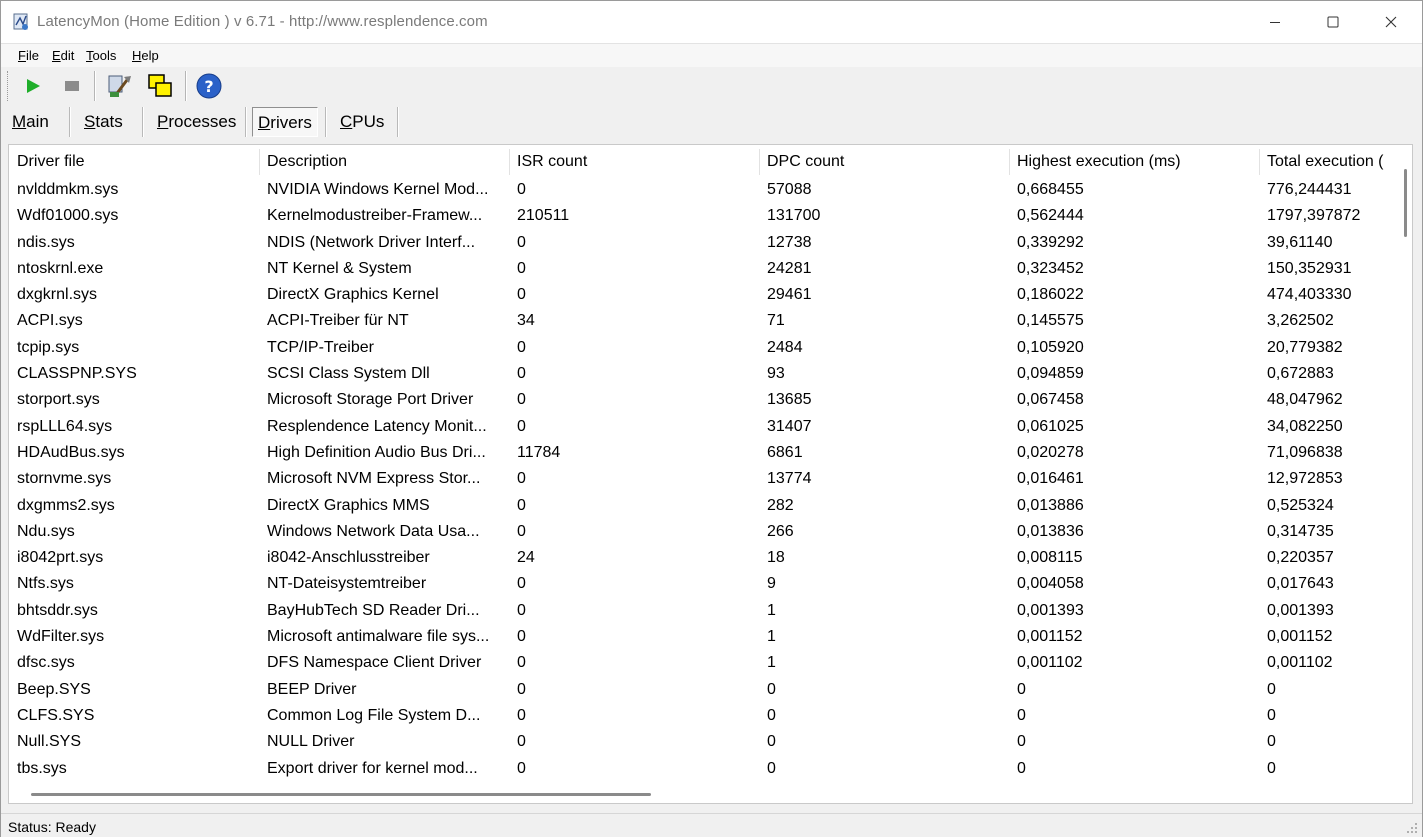 The image size is (1423, 837). What do you see at coordinates (57, 610) in the screenshot?
I see `cell-driver-file: bhtsddr.sys` at bounding box center [57, 610].